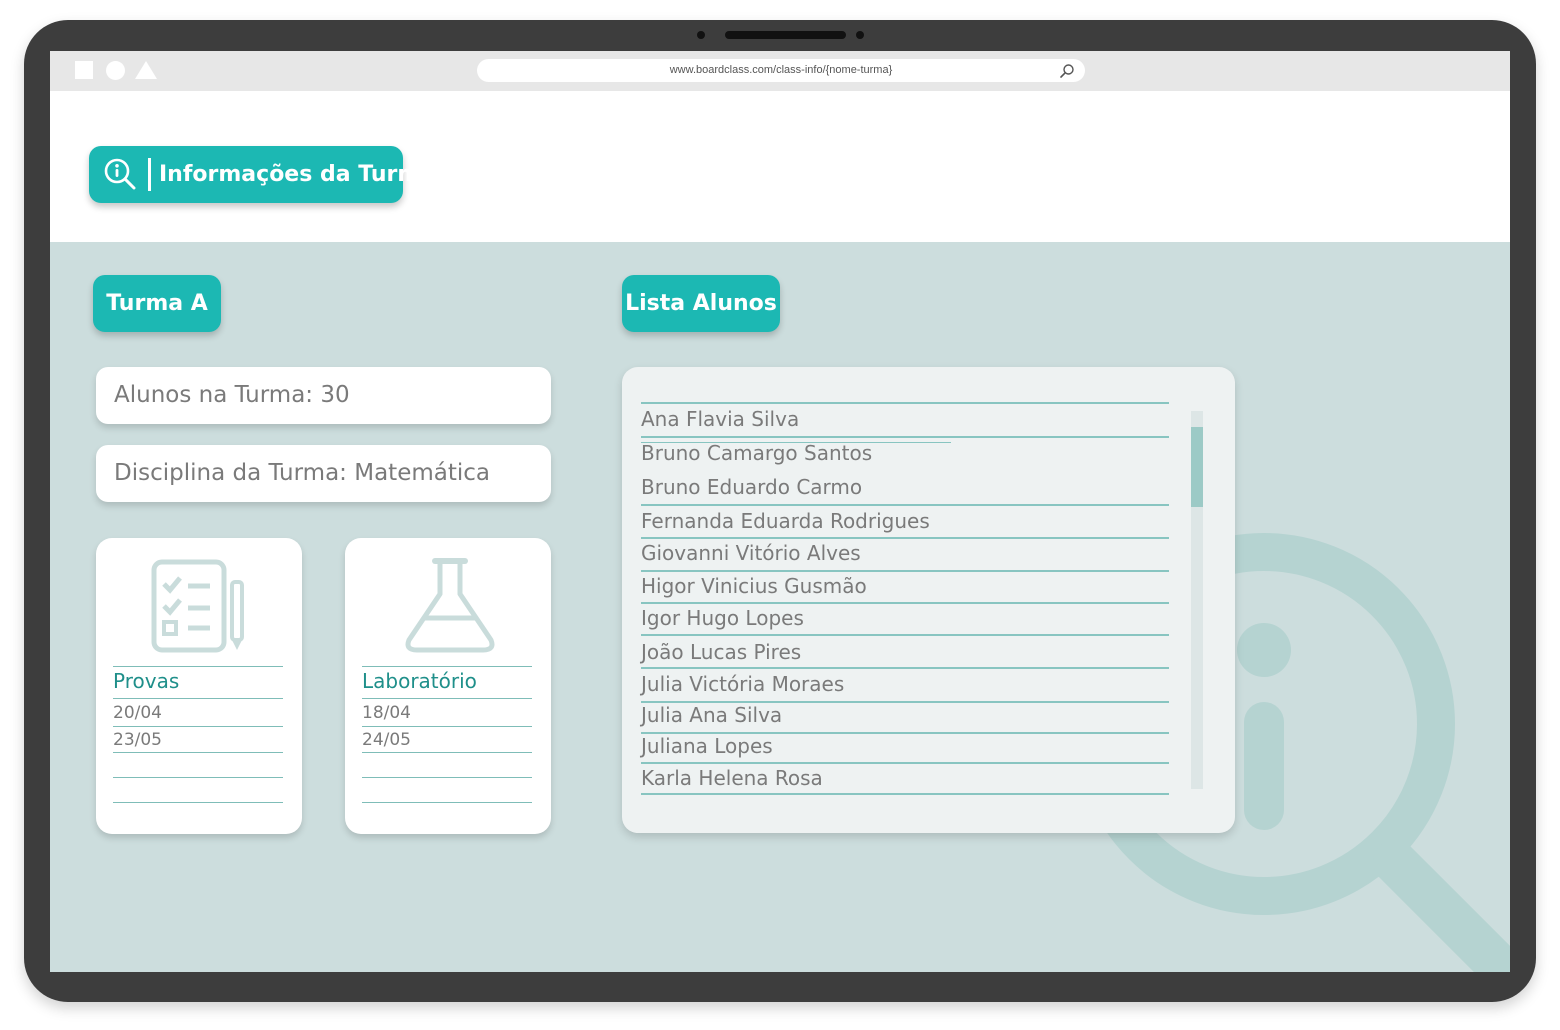  I want to click on list-item: Bruno Eduardo Carmo, so click(751, 487).